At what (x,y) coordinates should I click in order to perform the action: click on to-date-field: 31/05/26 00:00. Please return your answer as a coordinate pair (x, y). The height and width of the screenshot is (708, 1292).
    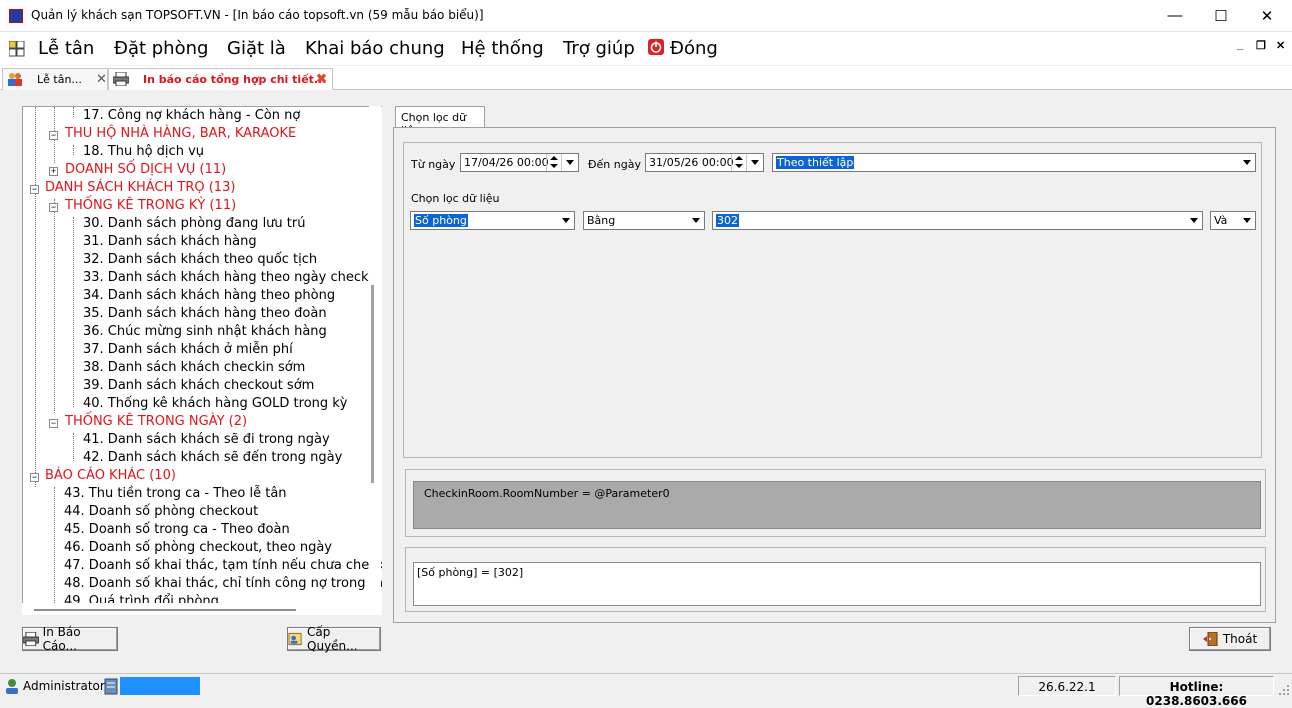
    Looking at the image, I should click on (704, 162).